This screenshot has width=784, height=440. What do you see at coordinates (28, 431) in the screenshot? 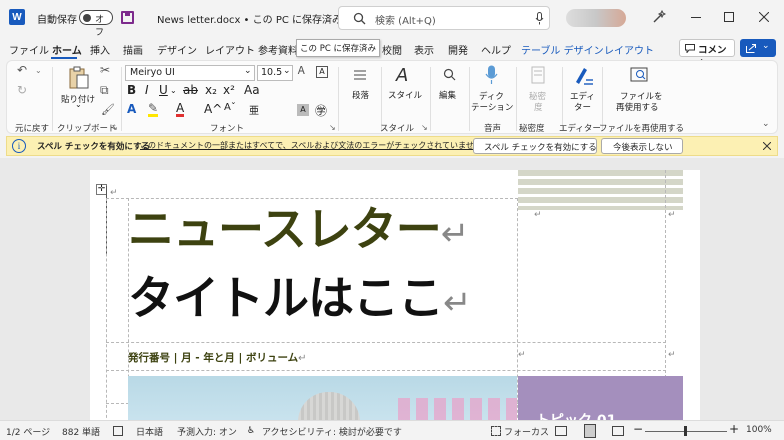
I see `page-count: 1/2 ページ` at bounding box center [28, 431].